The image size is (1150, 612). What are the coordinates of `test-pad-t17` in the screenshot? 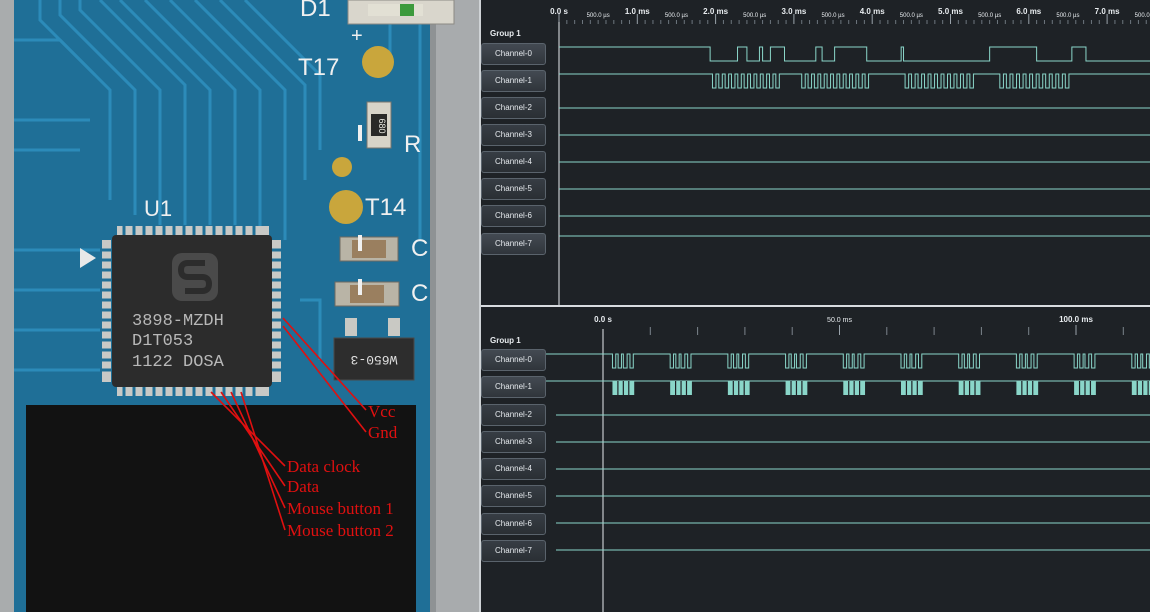 It's located at (378, 62).